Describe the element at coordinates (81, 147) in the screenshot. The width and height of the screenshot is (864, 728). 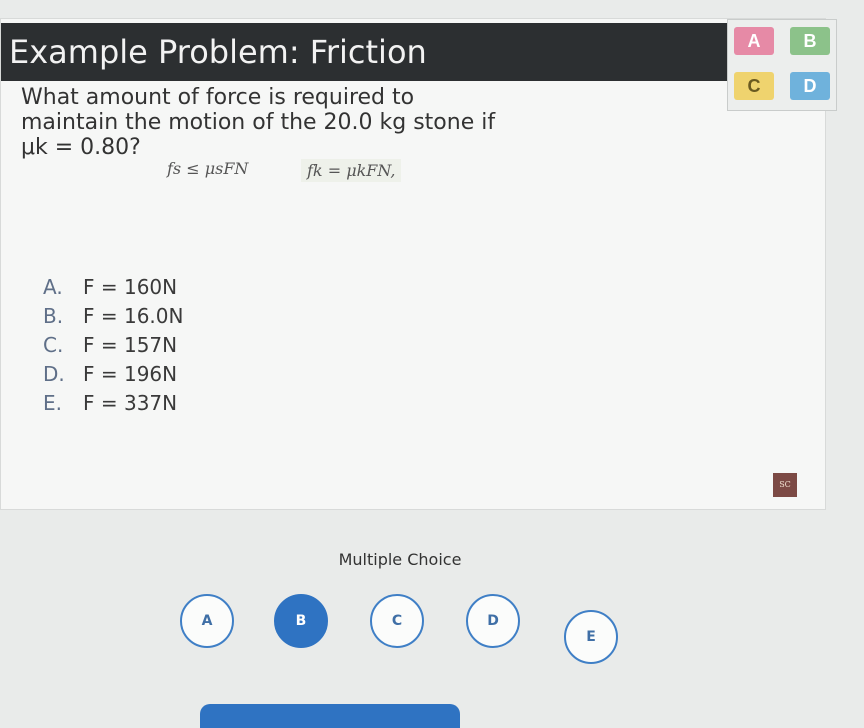
I see `question-line: μk = 0.80?` at that location.